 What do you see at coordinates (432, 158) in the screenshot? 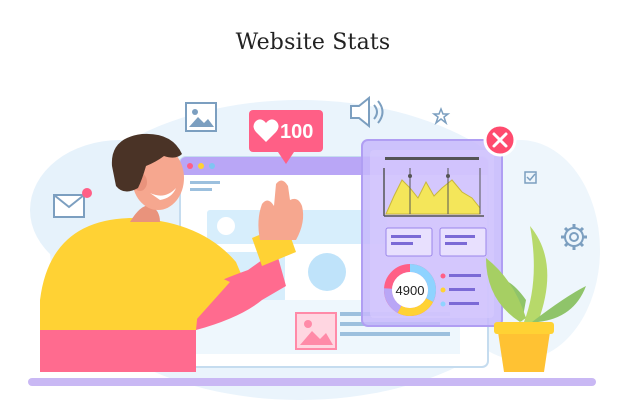
I see `panel-top-line` at bounding box center [432, 158].